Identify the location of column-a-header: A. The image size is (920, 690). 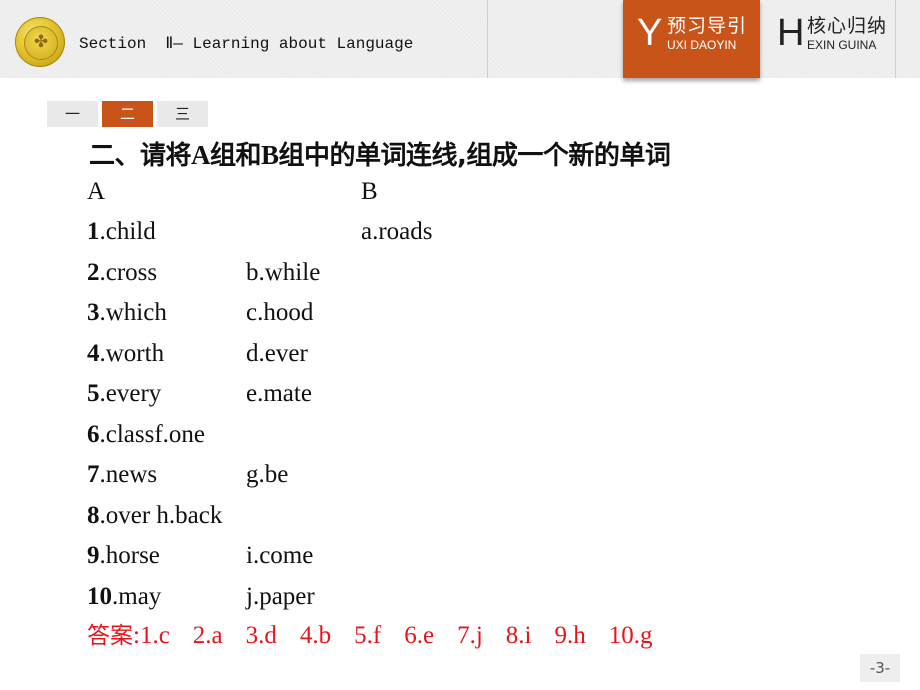
(96, 191).